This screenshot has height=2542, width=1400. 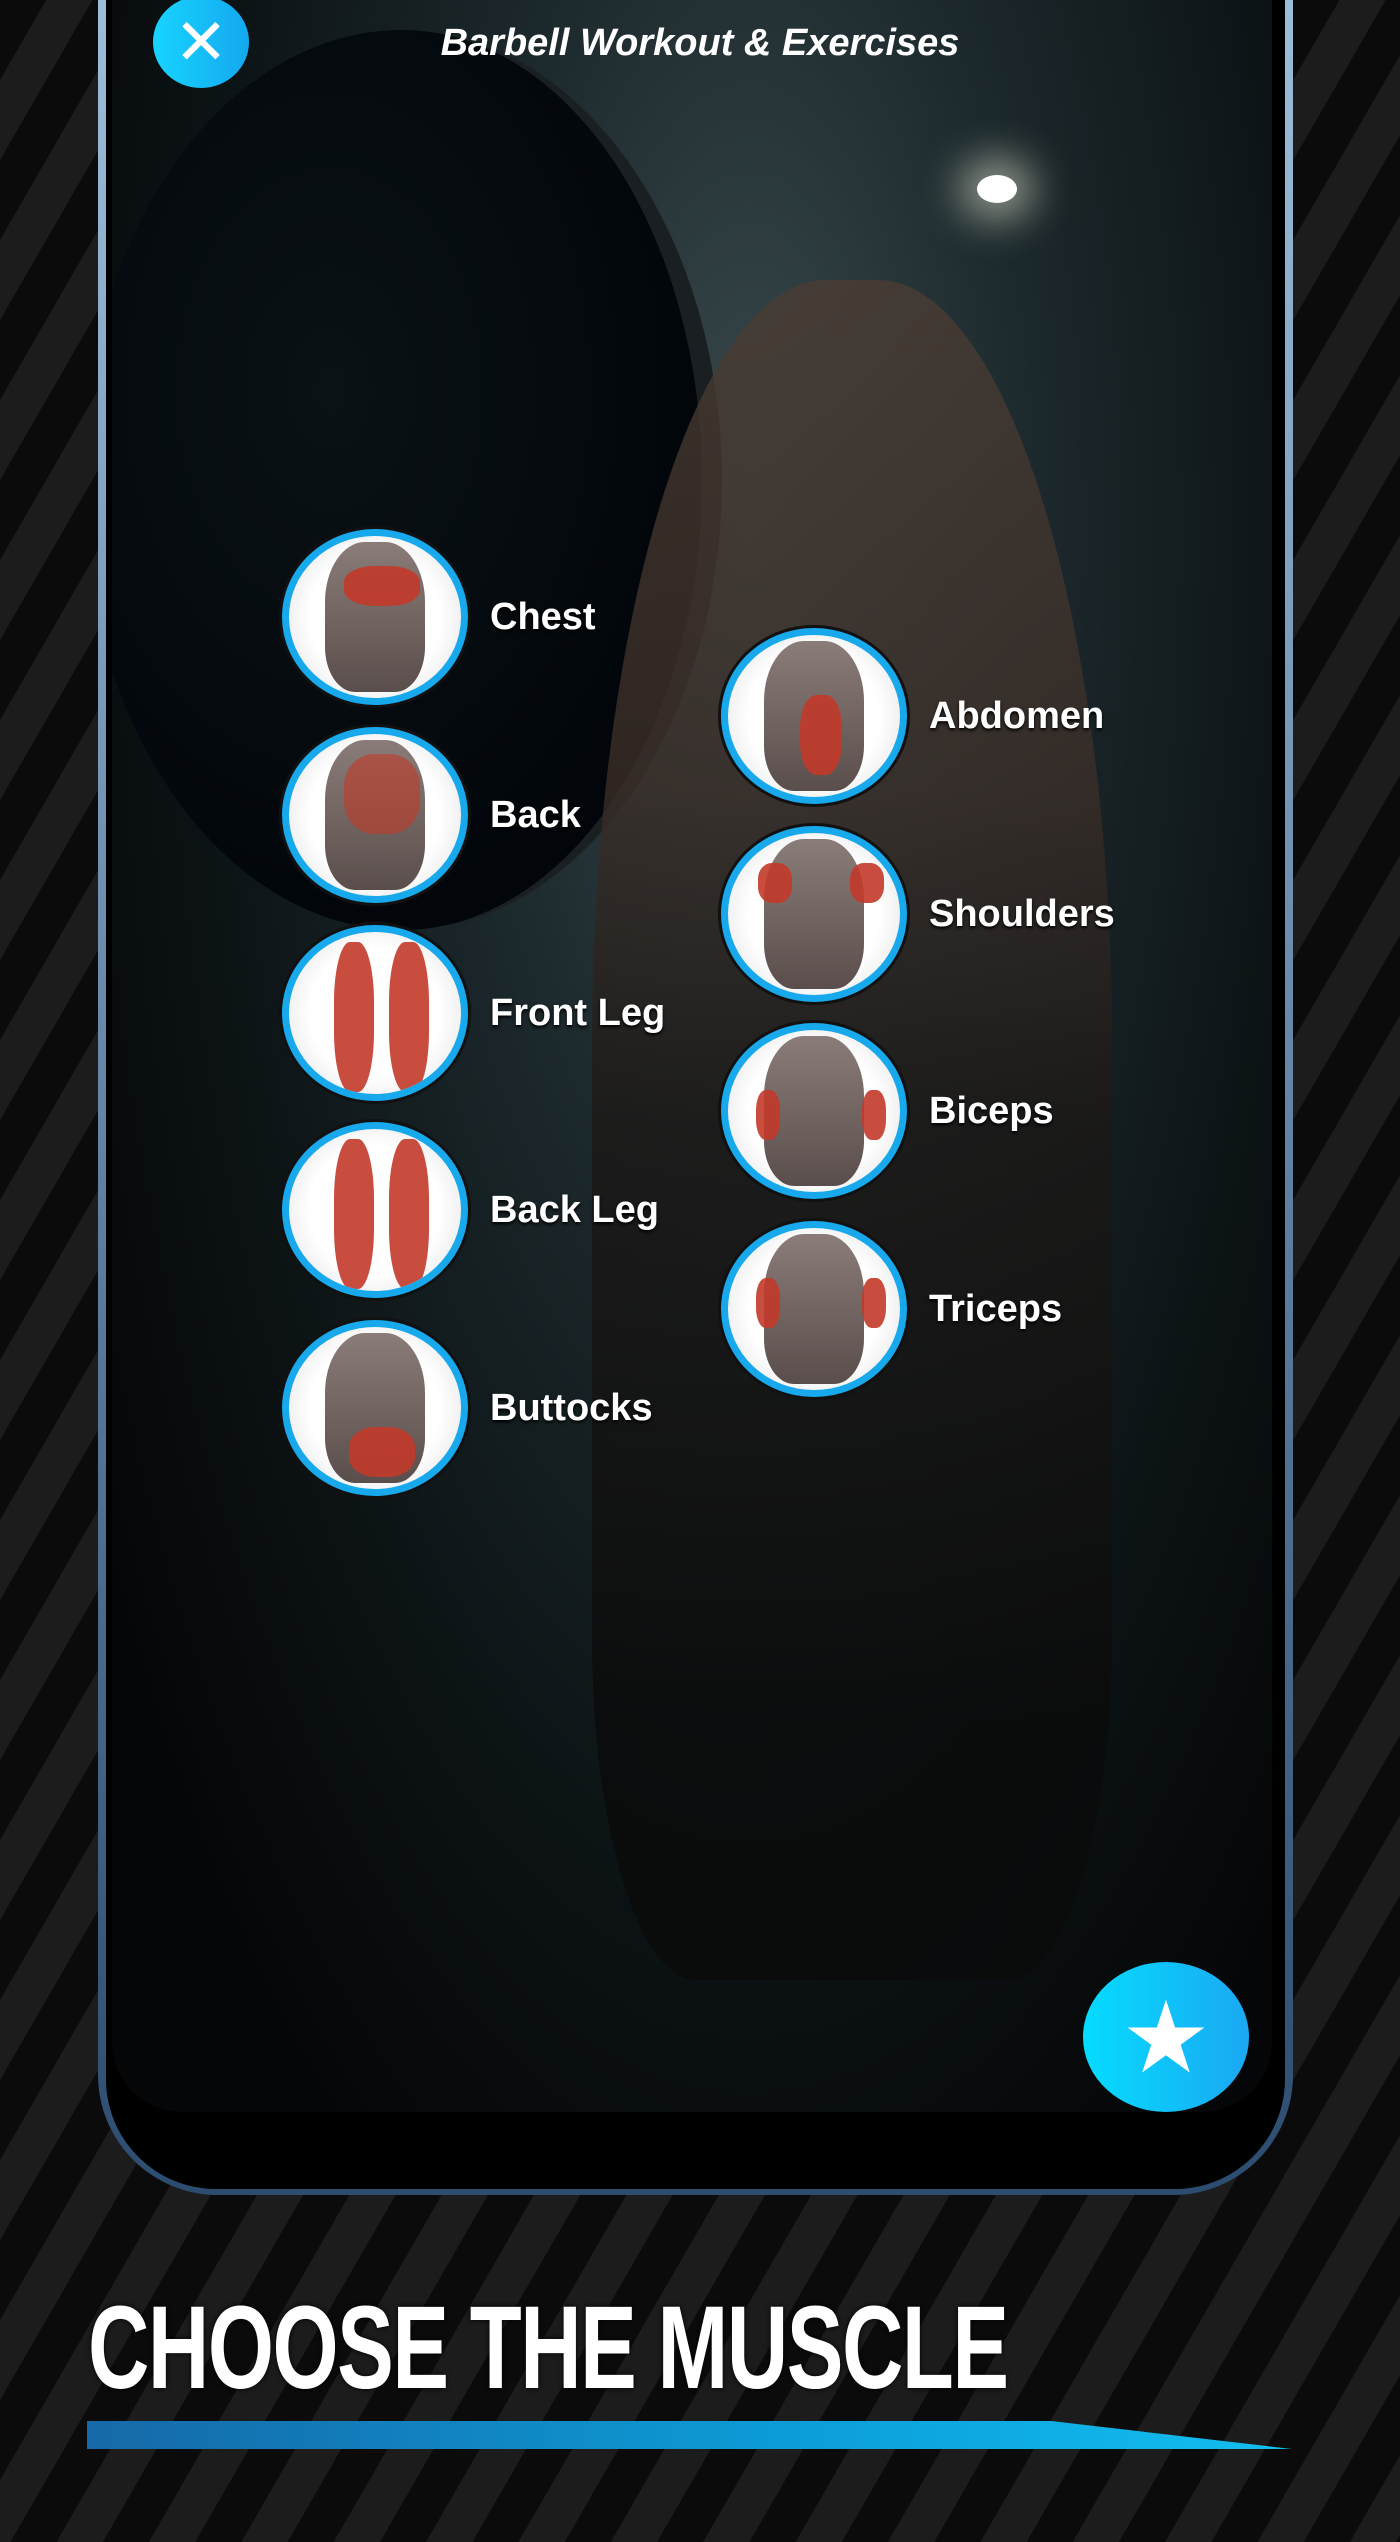 What do you see at coordinates (1017, 715) in the screenshot?
I see `muscle-label: Abdomen` at bounding box center [1017, 715].